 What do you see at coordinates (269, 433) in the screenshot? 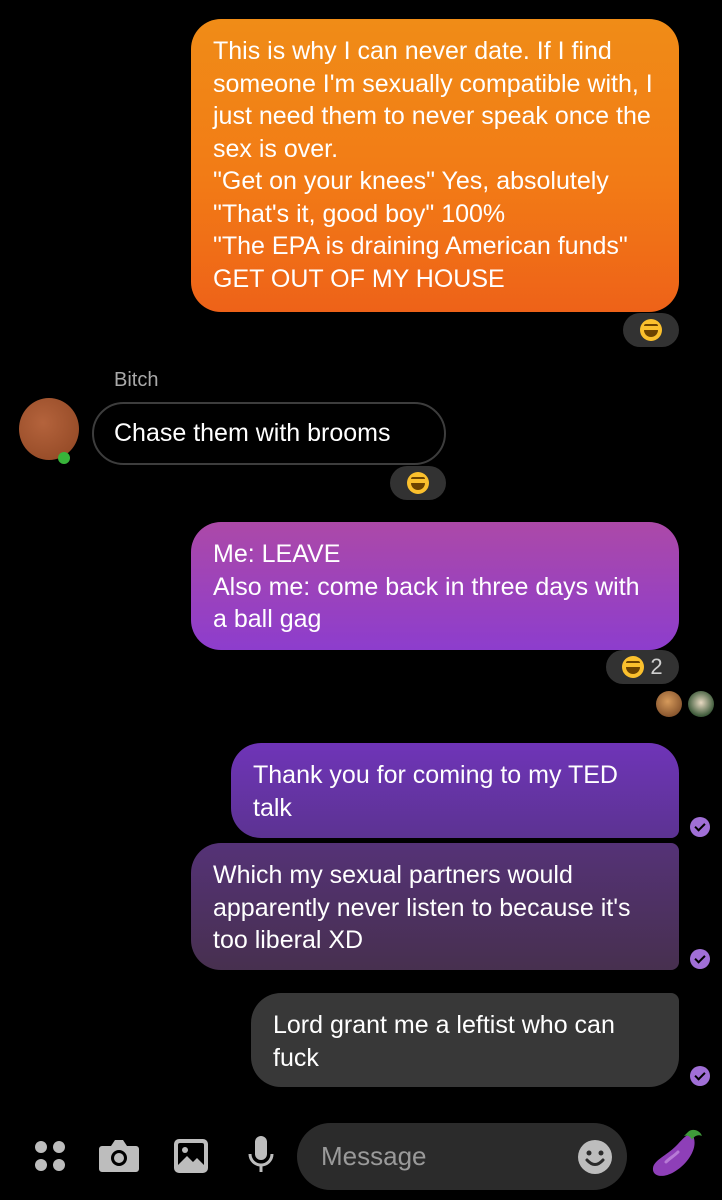
I see `message-bubble-2: Chase them with brooms` at bounding box center [269, 433].